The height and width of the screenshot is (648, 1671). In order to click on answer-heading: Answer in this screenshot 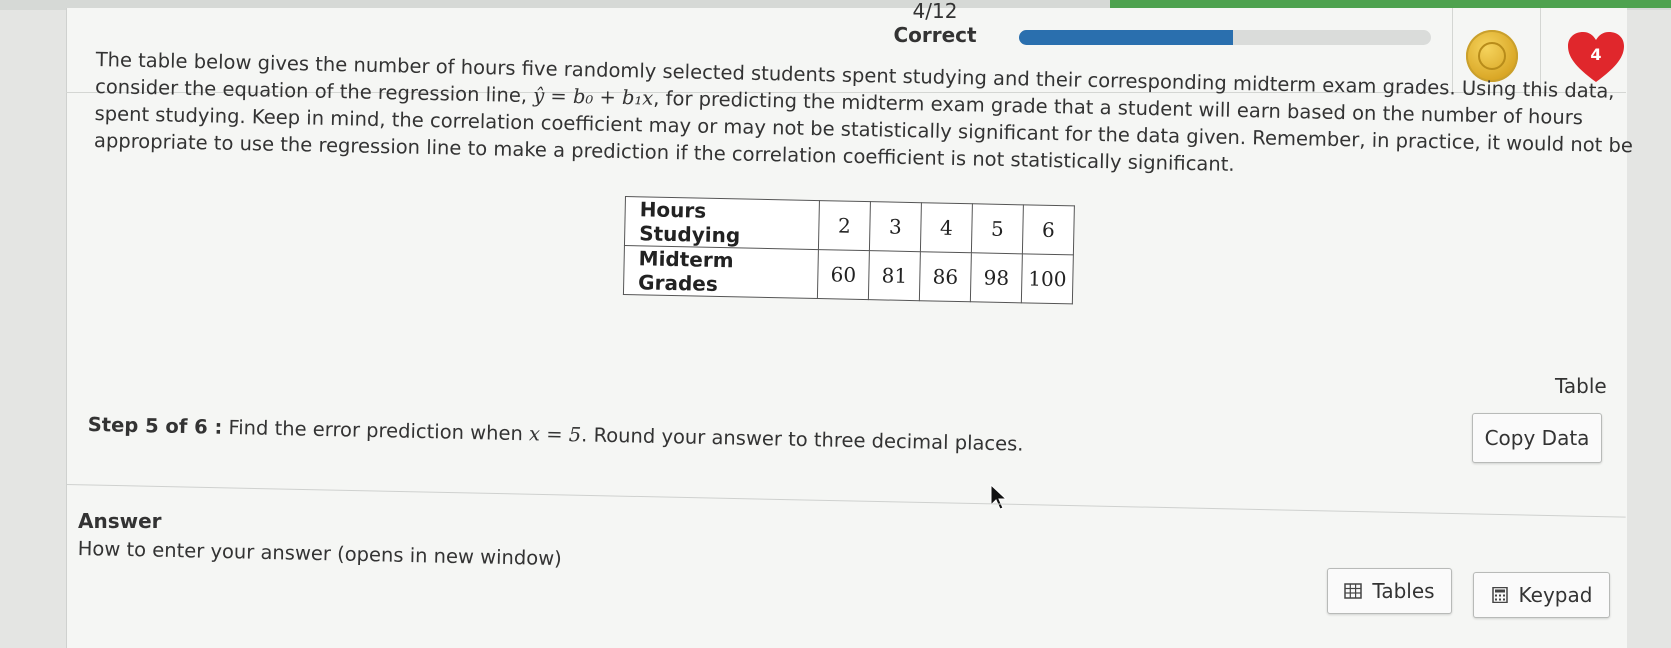, I will do `click(120, 521)`.